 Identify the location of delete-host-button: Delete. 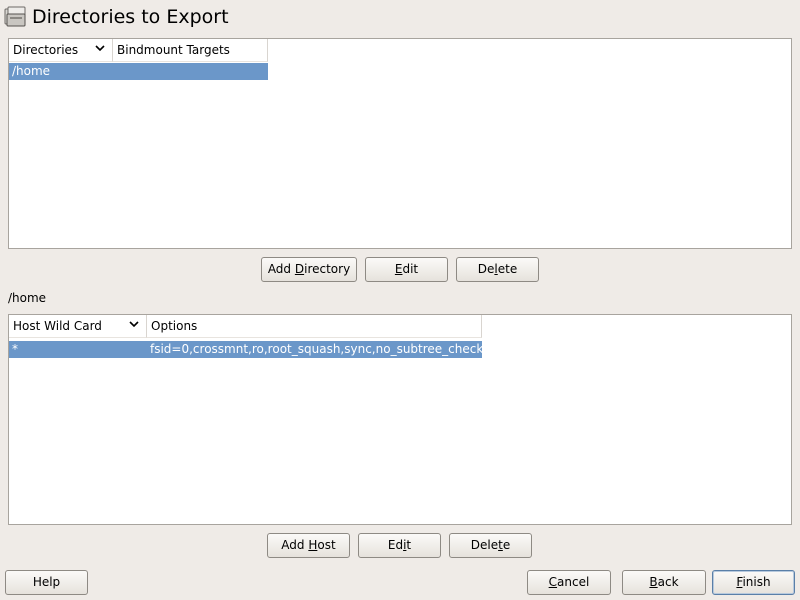
(490, 545).